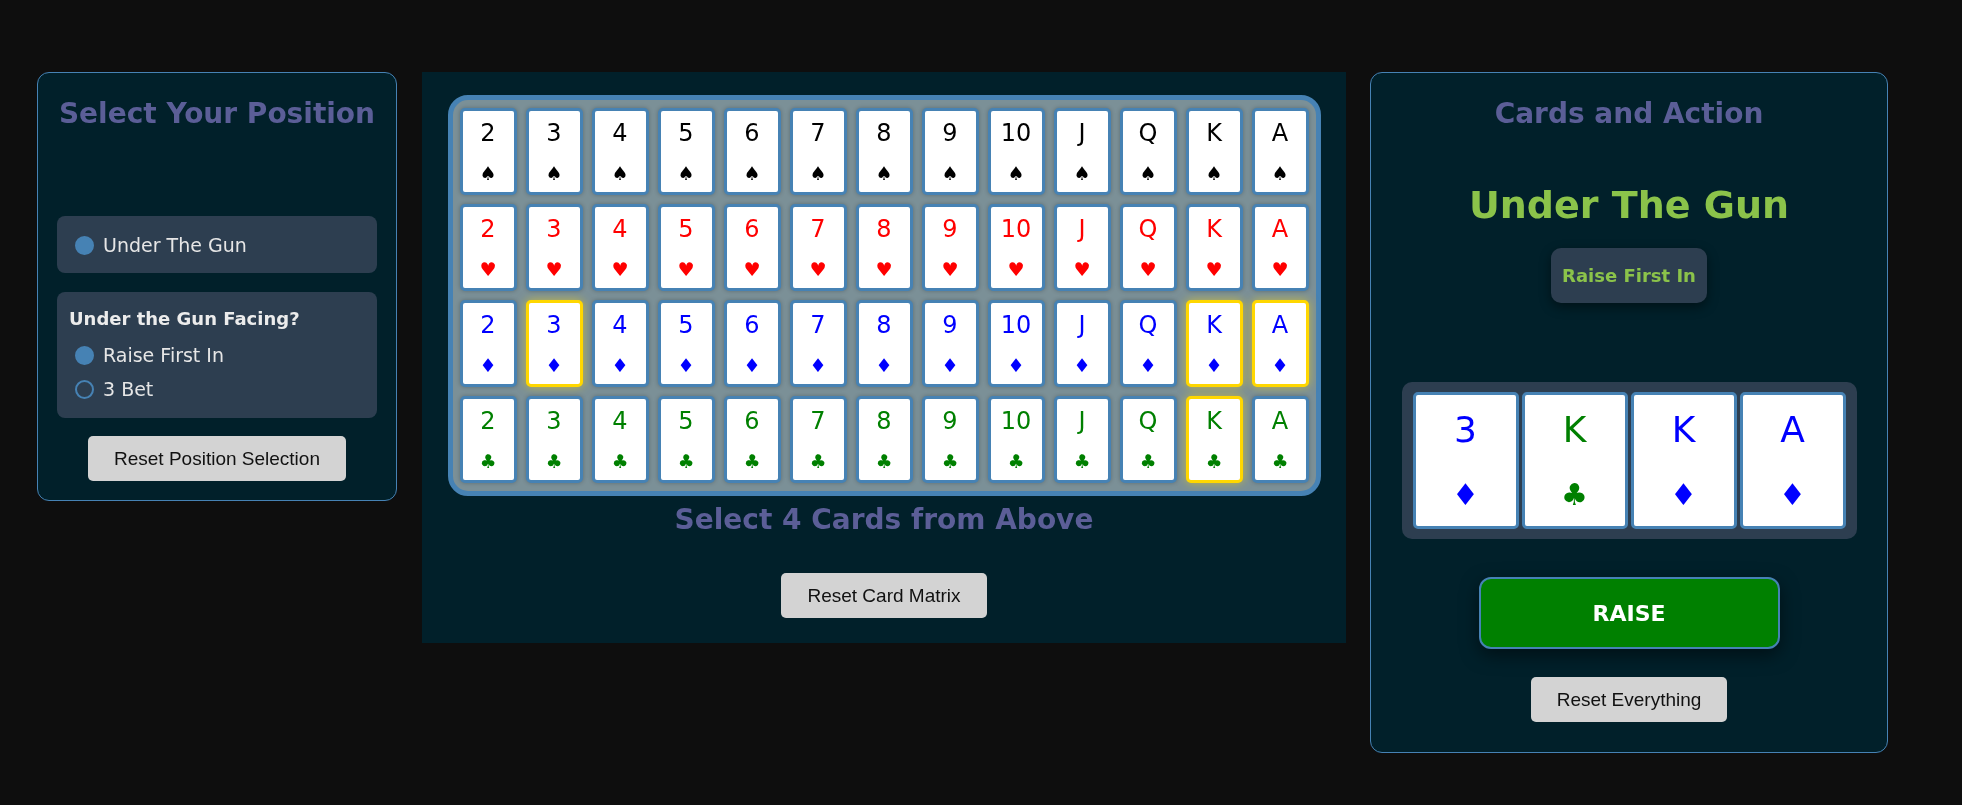  What do you see at coordinates (1629, 699) in the screenshot?
I see `reset-button: Reset Everything` at bounding box center [1629, 699].